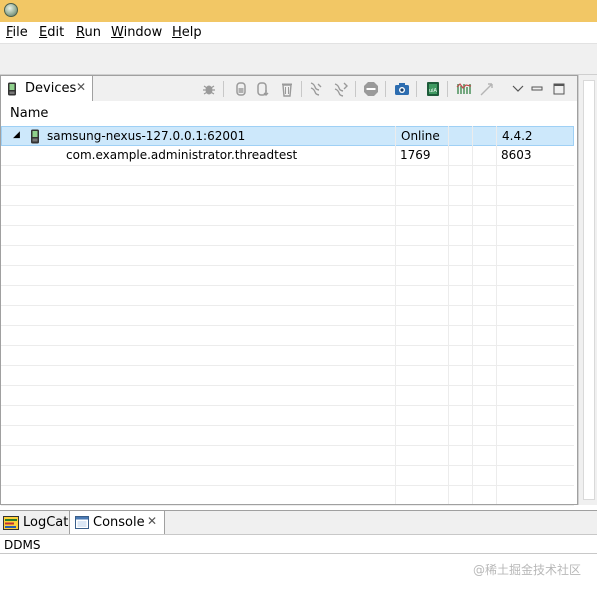  Describe the element at coordinates (526, 570) in the screenshot. I see `watermark: @稀土掘金技术社区` at that location.